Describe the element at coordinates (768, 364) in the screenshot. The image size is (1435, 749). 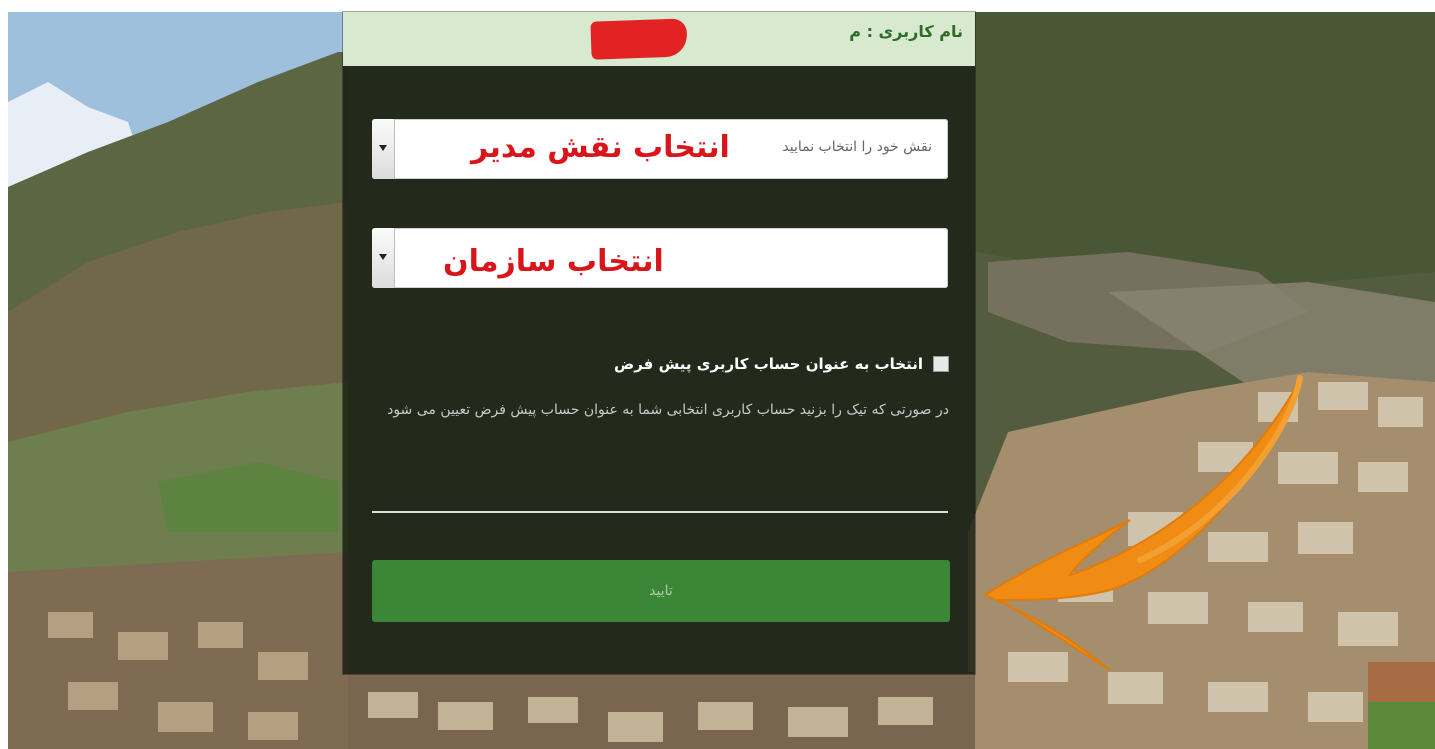
I see `default-account-label: انتخاب به عنوان حساب کاربری پیش فرض` at that location.